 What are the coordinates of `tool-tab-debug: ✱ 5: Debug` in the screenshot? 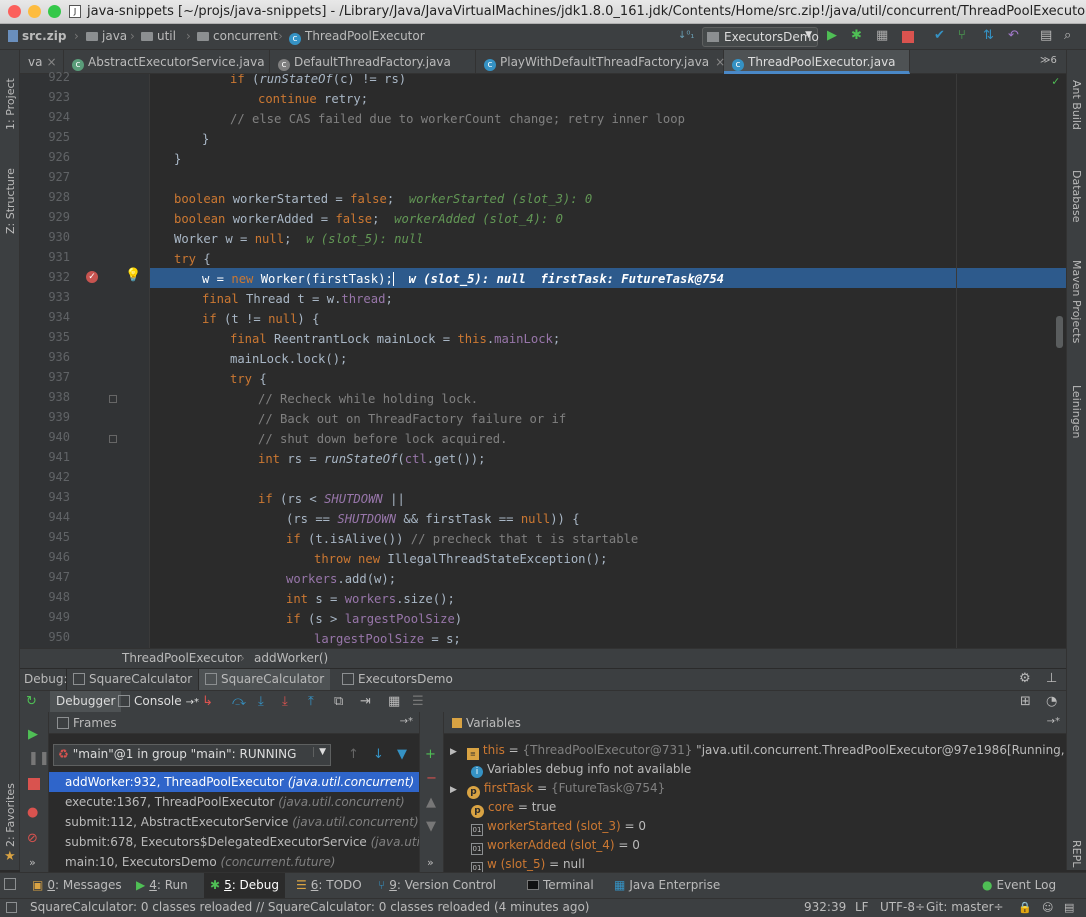 It's located at (245, 886).